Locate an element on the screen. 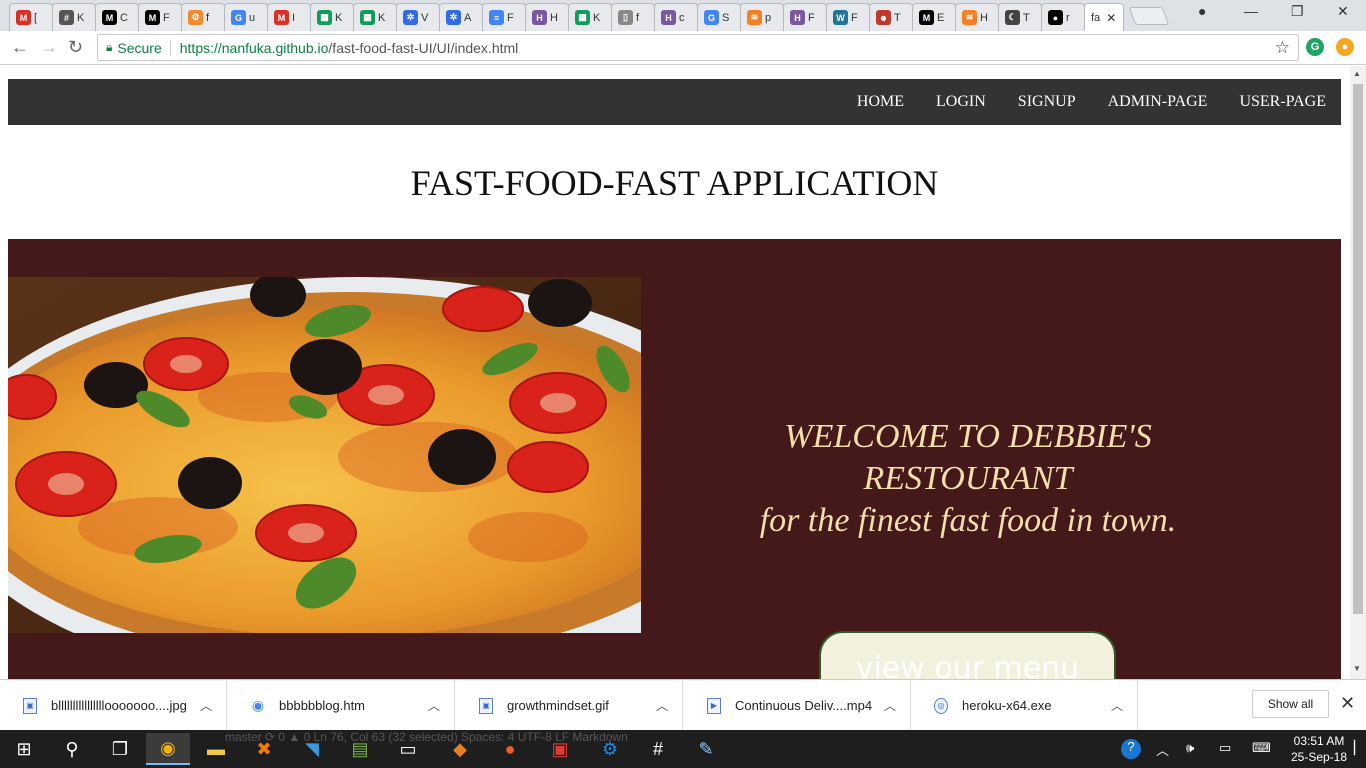  show-hidden-icons-icon: ︿ is located at coordinates (1162, 749).